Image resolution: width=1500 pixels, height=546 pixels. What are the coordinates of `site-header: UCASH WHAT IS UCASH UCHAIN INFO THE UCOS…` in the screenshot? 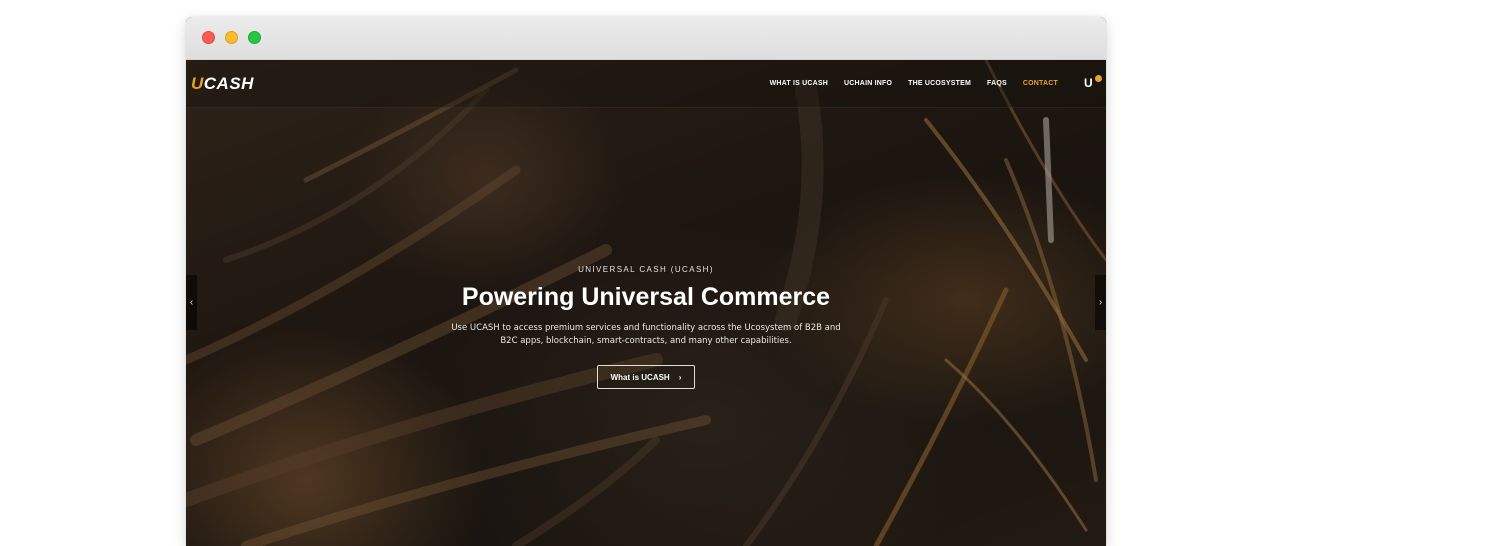 It's located at (646, 84).